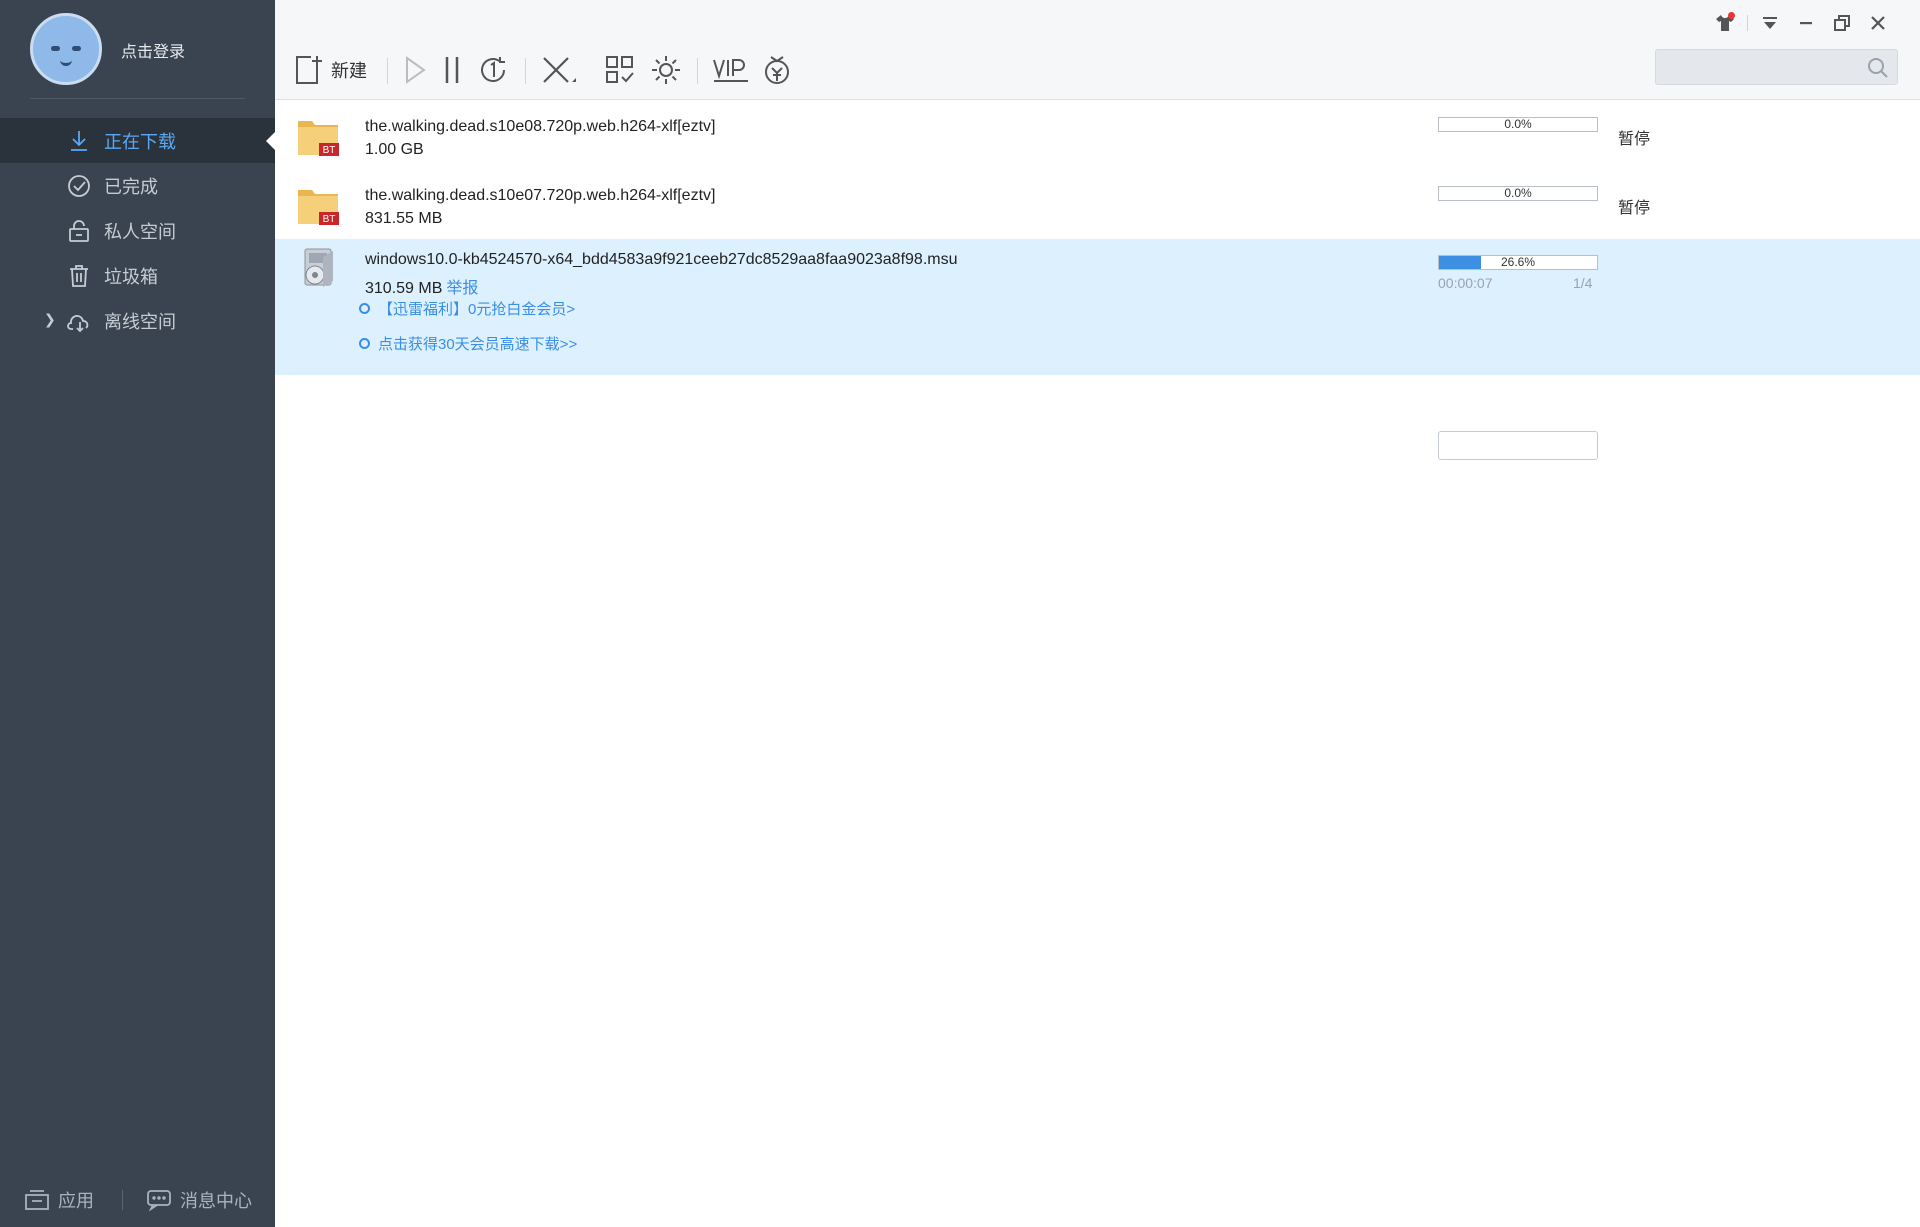 The image size is (1920, 1227). I want to click on money-bag-icon, so click(777, 70).